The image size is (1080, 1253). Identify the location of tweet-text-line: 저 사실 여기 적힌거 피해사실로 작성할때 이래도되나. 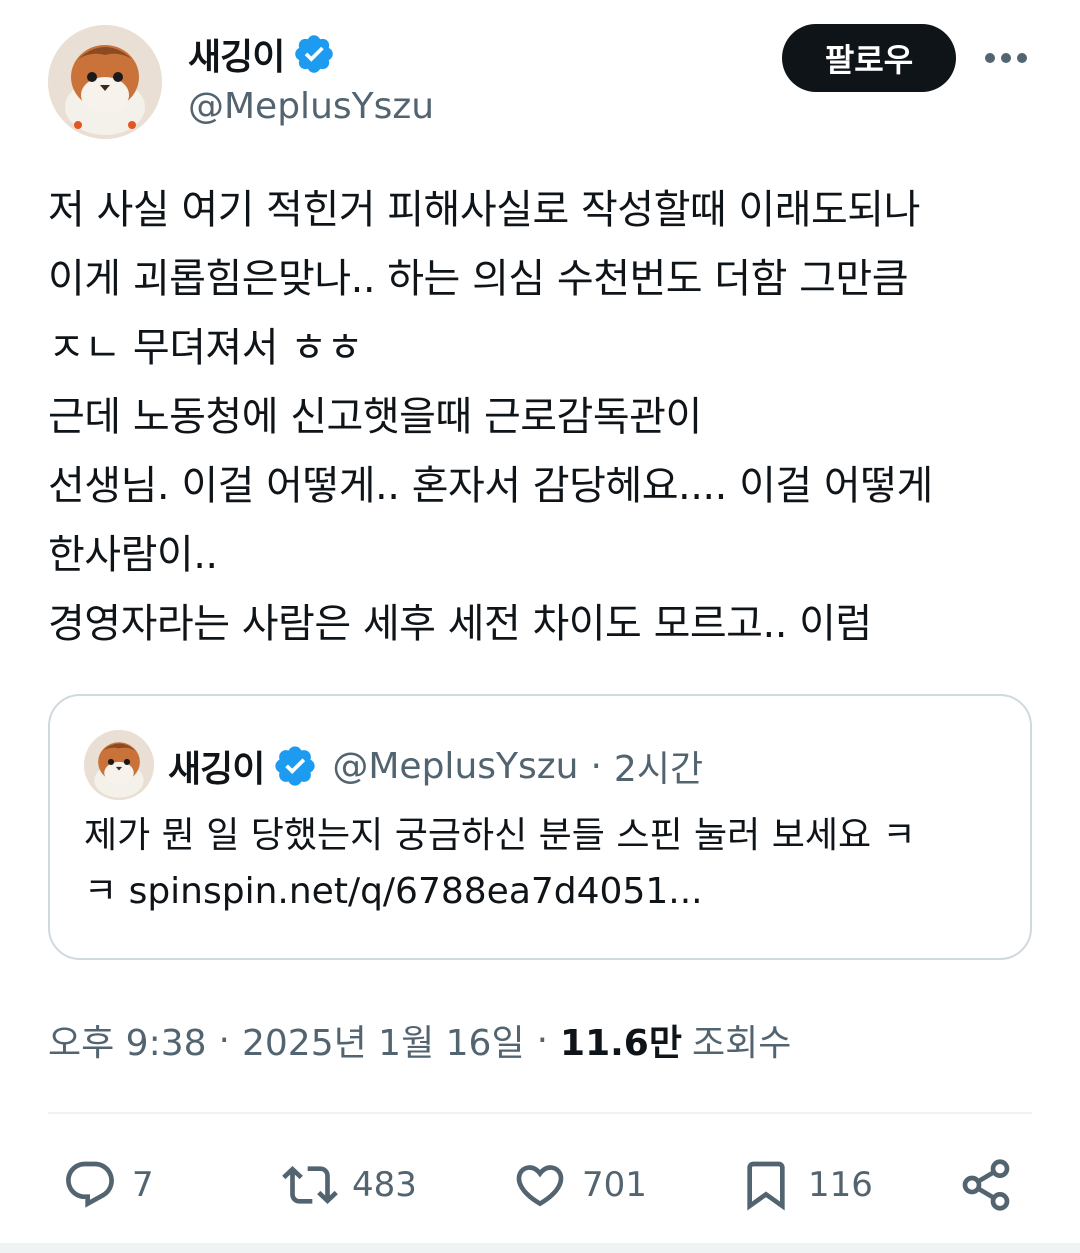
(484, 210).